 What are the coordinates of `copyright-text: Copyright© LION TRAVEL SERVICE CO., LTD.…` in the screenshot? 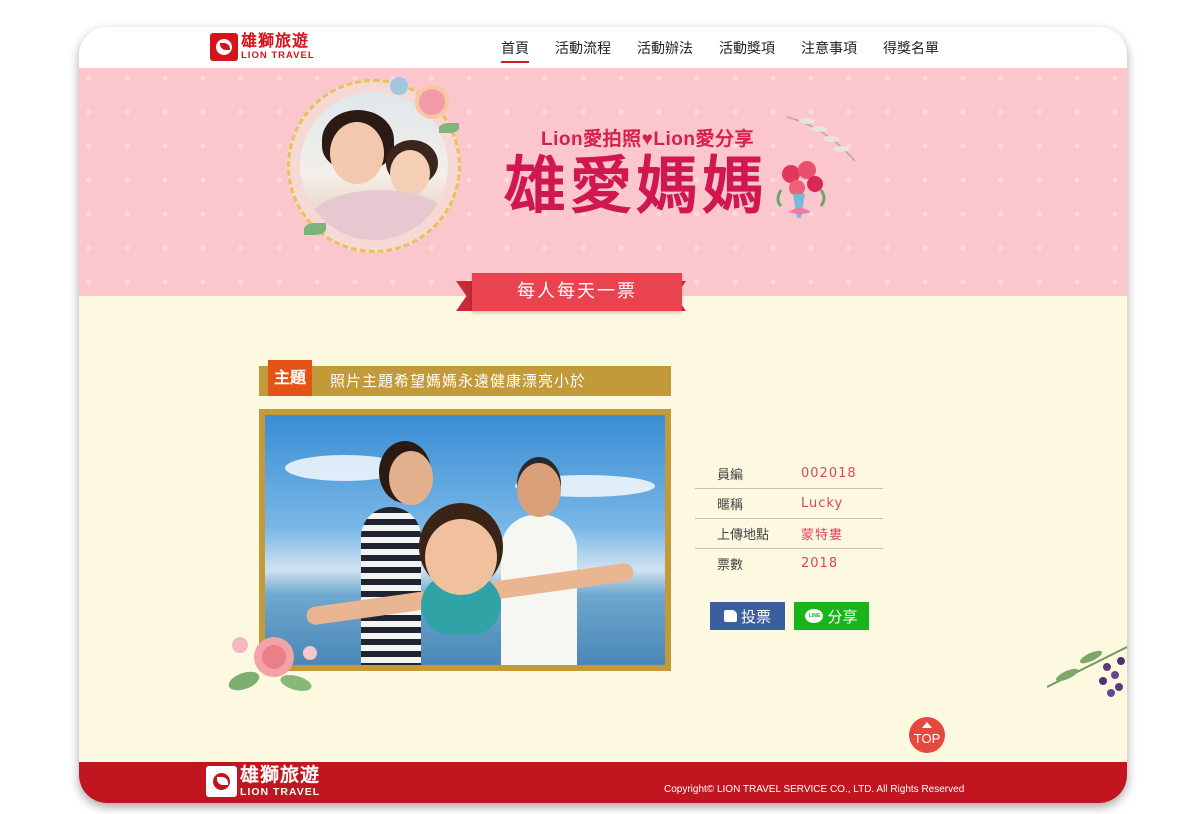 It's located at (814, 789).